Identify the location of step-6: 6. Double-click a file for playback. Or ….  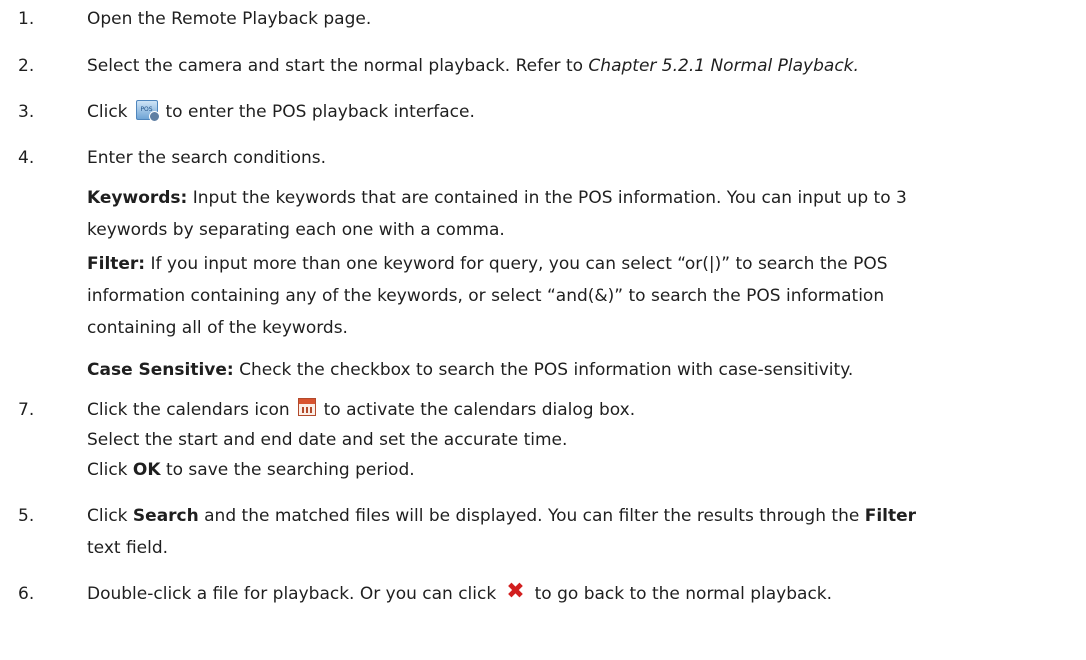
(543, 594).